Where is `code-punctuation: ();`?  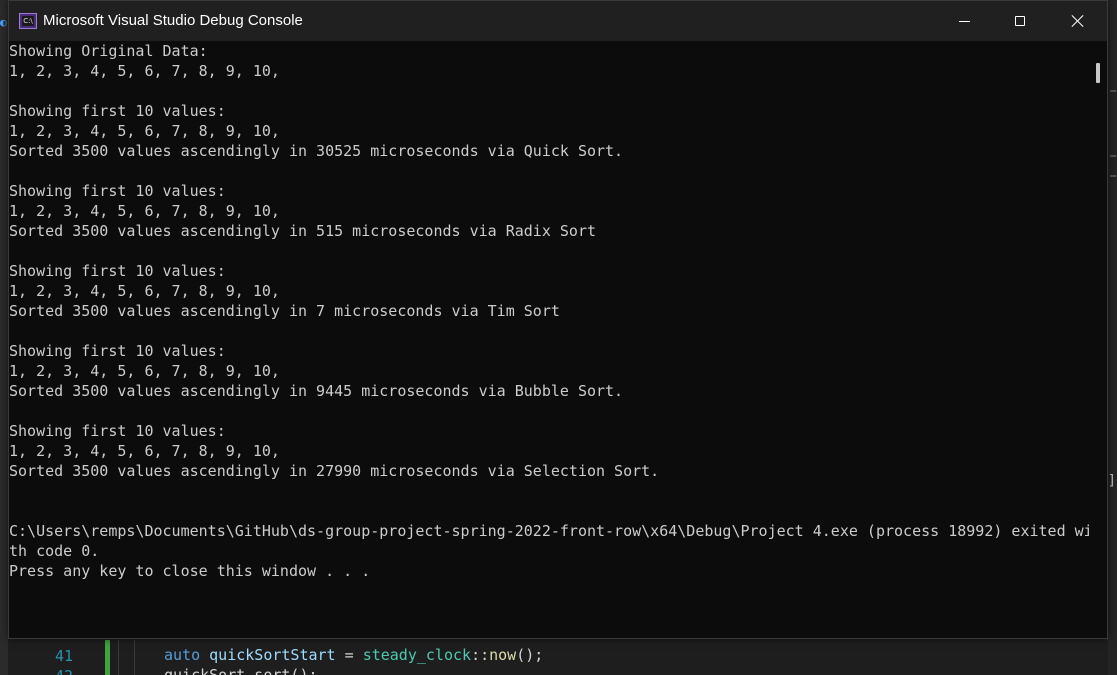 code-punctuation: (); is located at coordinates (530, 655).